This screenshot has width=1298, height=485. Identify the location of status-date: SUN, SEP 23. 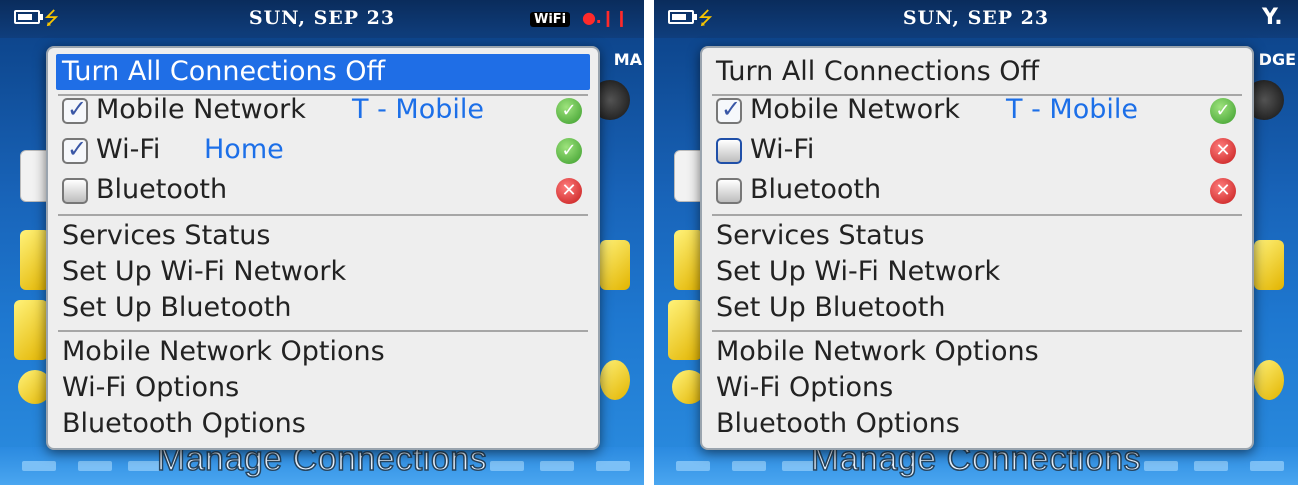
(976, 18).